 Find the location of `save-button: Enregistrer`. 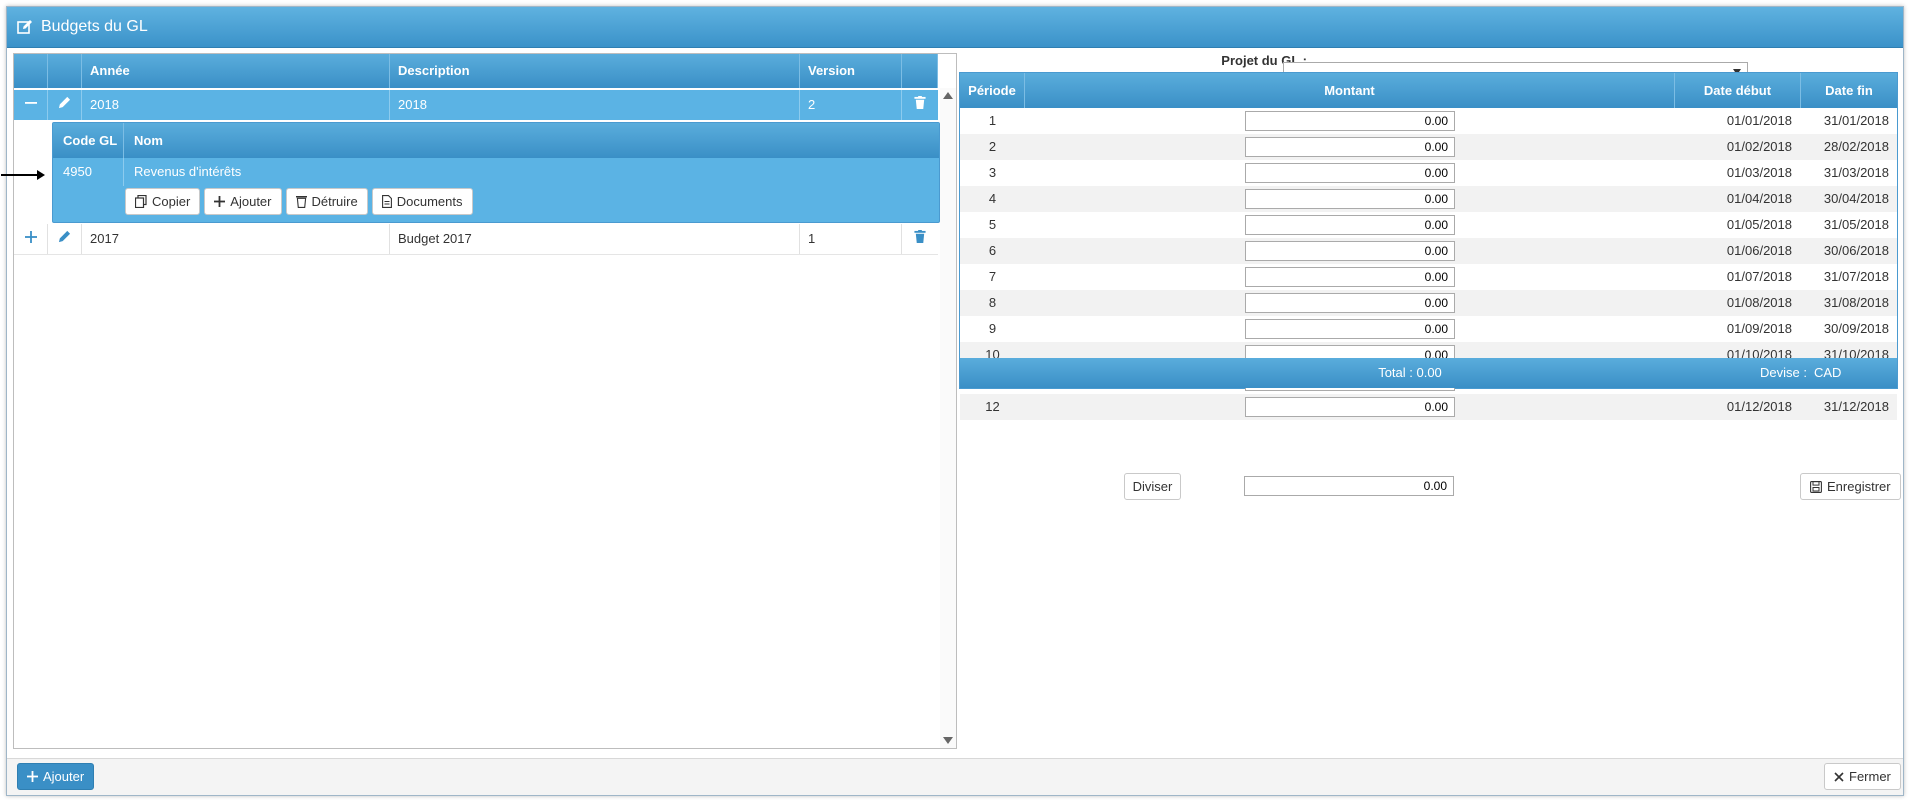

save-button: Enregistrer is located at coordinates (1850, 486).